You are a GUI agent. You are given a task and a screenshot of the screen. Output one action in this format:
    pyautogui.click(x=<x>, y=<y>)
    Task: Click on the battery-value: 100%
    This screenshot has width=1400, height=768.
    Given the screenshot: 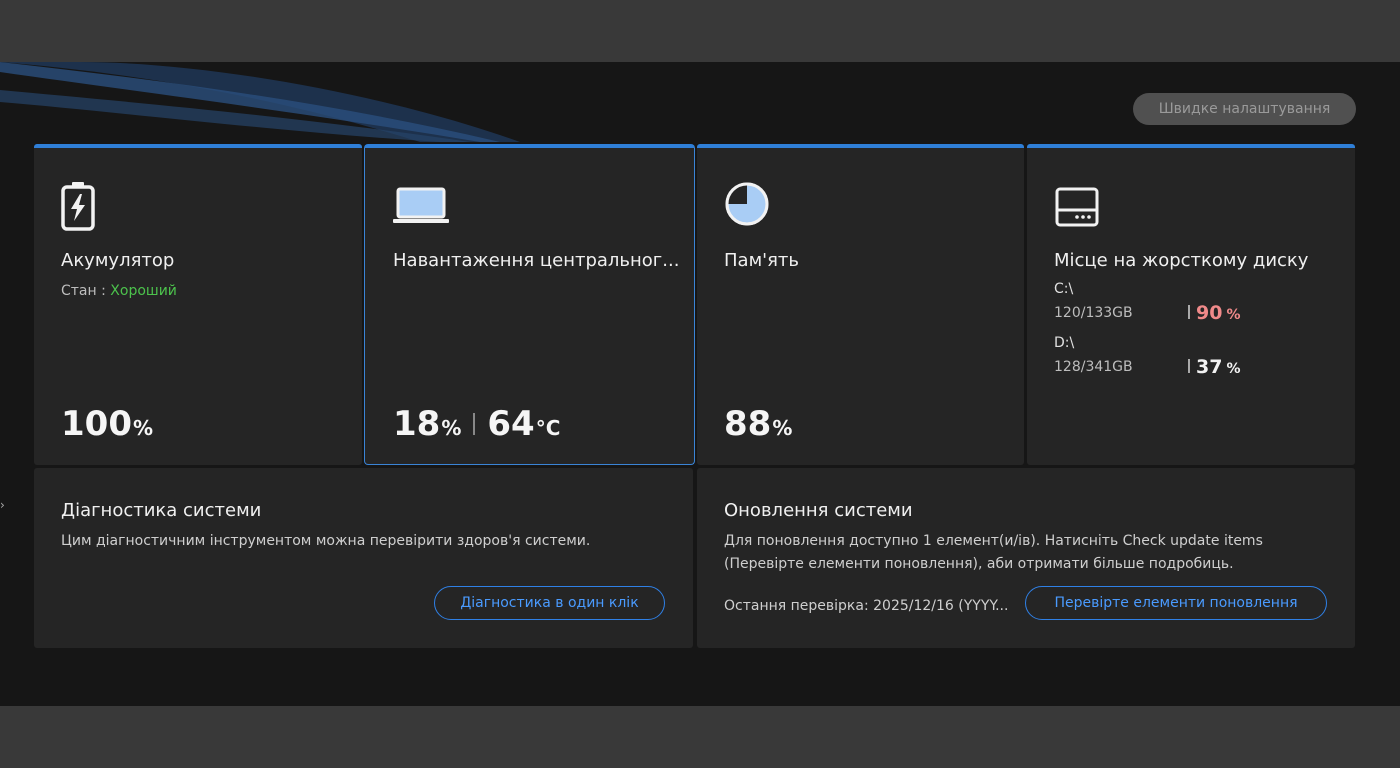 What is the action you would take?
    pyautogui.click(x=107, y=424)
    